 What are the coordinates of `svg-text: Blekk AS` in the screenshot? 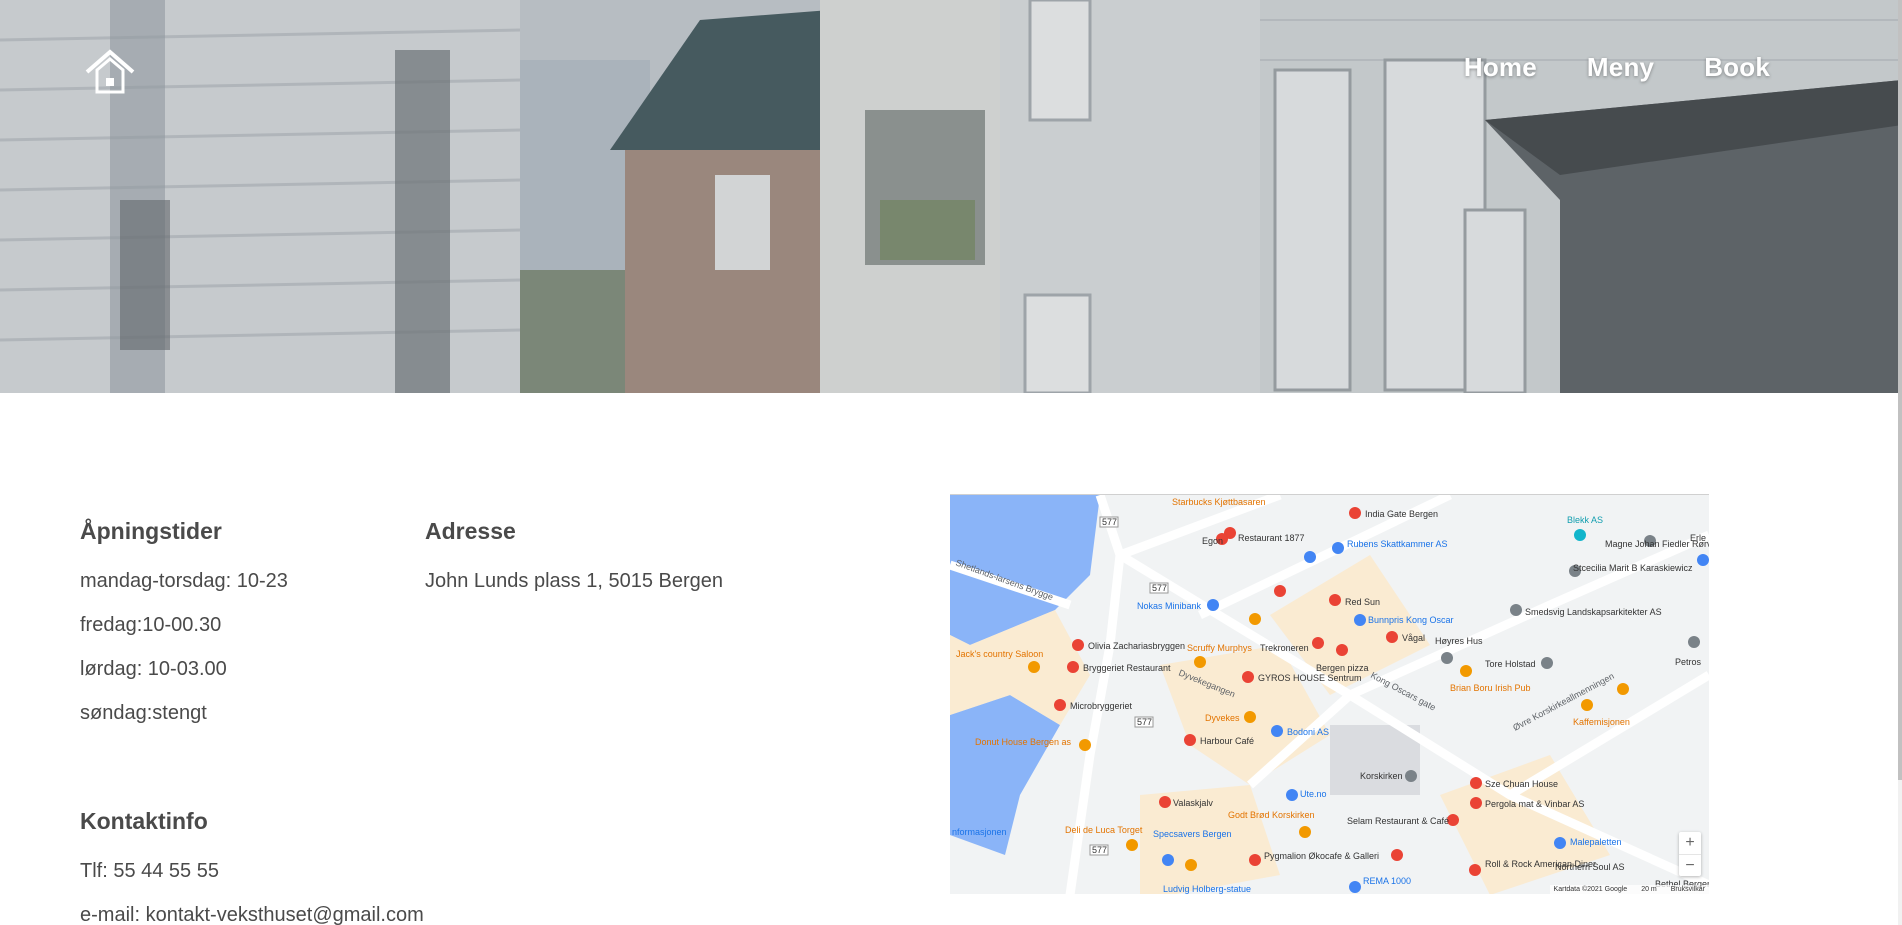 It's located at (1585, 520).